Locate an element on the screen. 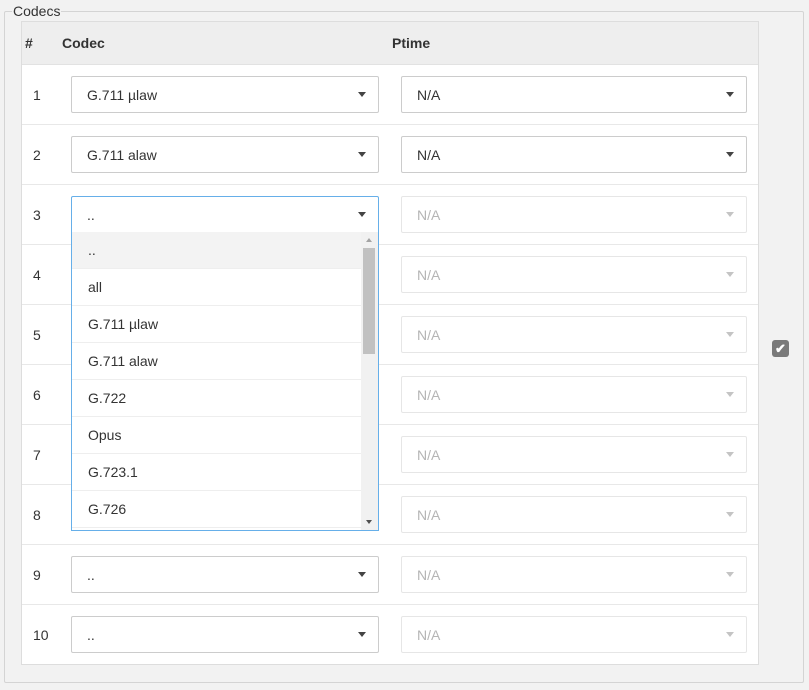  dropdown-option: G.711 µlaw is located at coordinates (217, 324).